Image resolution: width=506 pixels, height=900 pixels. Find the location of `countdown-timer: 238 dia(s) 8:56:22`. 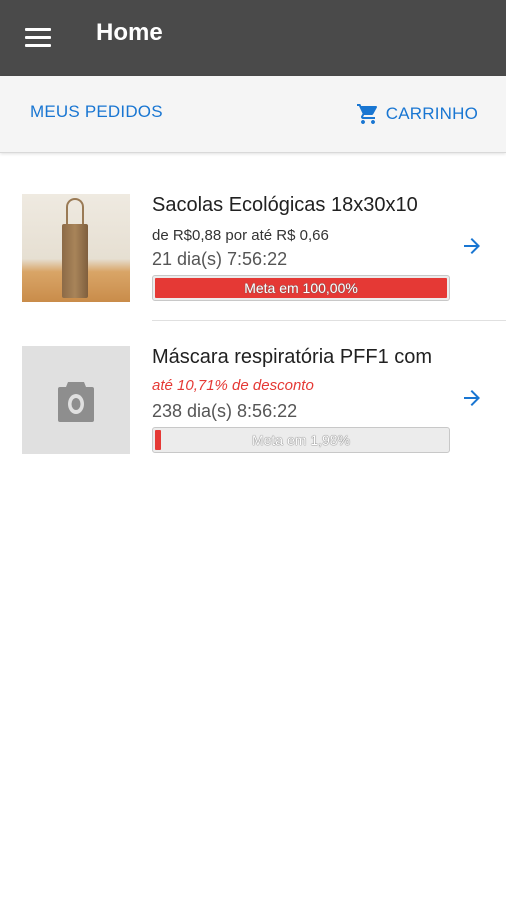

countdown-timer: 238 dia(s) 8:56:22 is located at coordinates (225, 411).